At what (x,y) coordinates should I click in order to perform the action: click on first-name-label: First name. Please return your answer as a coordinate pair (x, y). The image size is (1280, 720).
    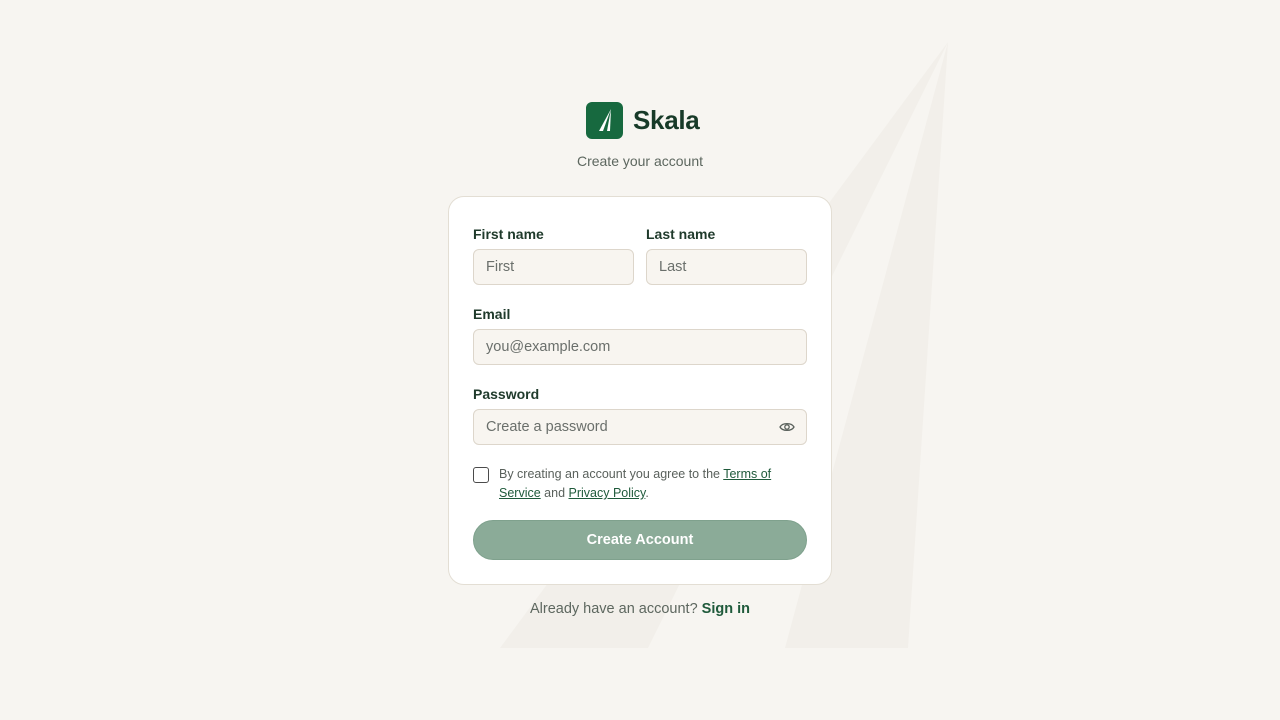
    Looking at the image, I should click on (508, 234).